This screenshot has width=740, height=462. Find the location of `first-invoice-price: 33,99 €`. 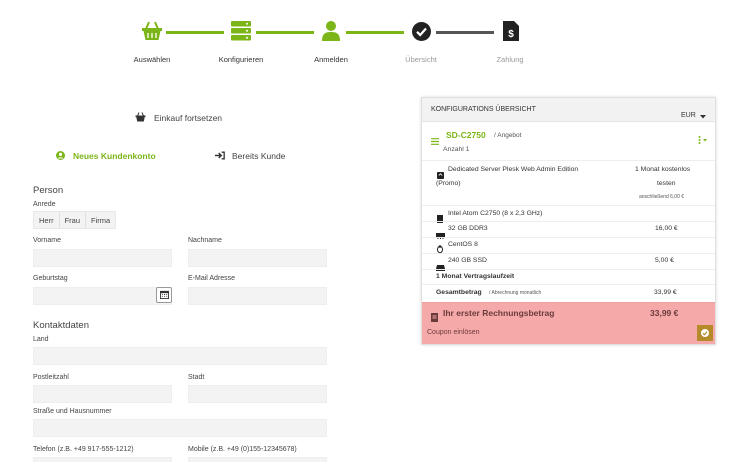

first-invoice-price: 33,99 € is located at coordinates (664, 313).